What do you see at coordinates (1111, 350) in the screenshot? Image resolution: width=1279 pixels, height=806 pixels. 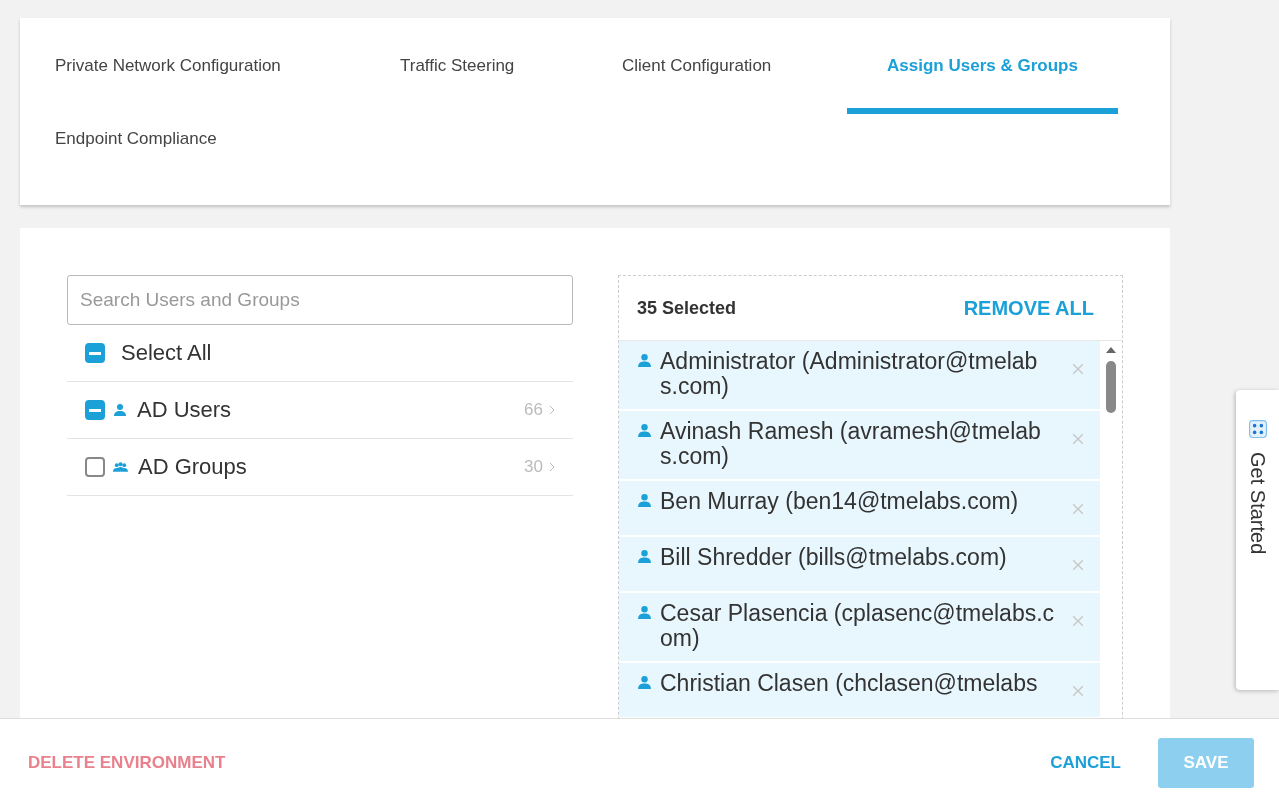 I see `scroll-up-icon` at bounding box center [1111, 350].